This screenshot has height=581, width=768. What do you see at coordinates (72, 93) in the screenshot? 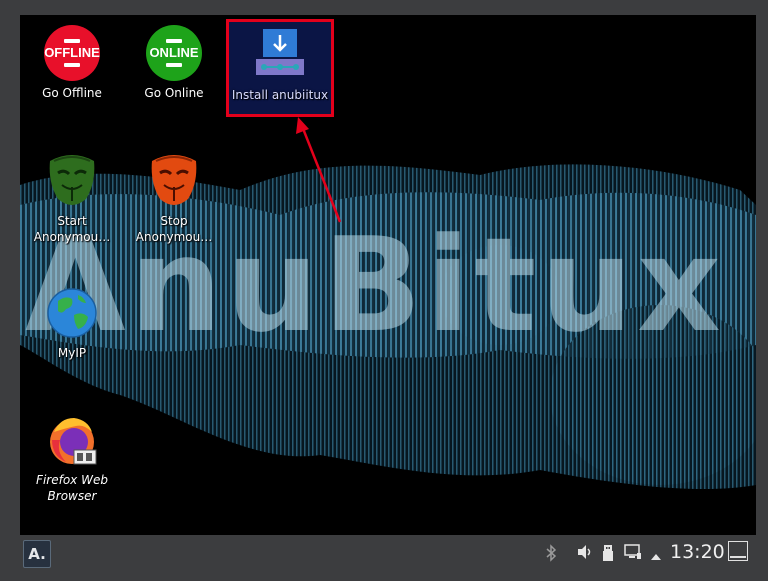
I see `go-offline-label: Go Offline` at bounding box center [72, 93].